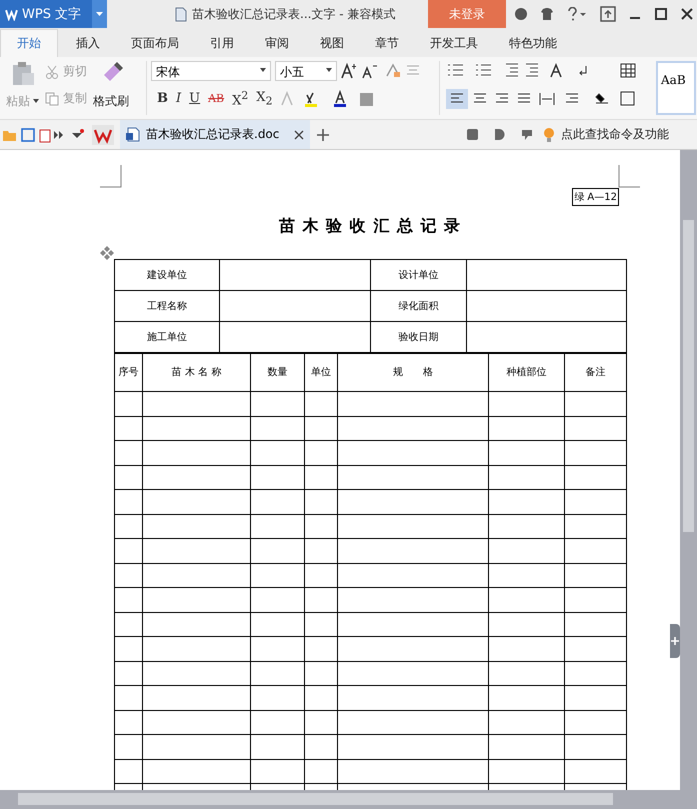 The image size is (697, 809). I want to click on app-name: WPS 文字, so click(52, 14).